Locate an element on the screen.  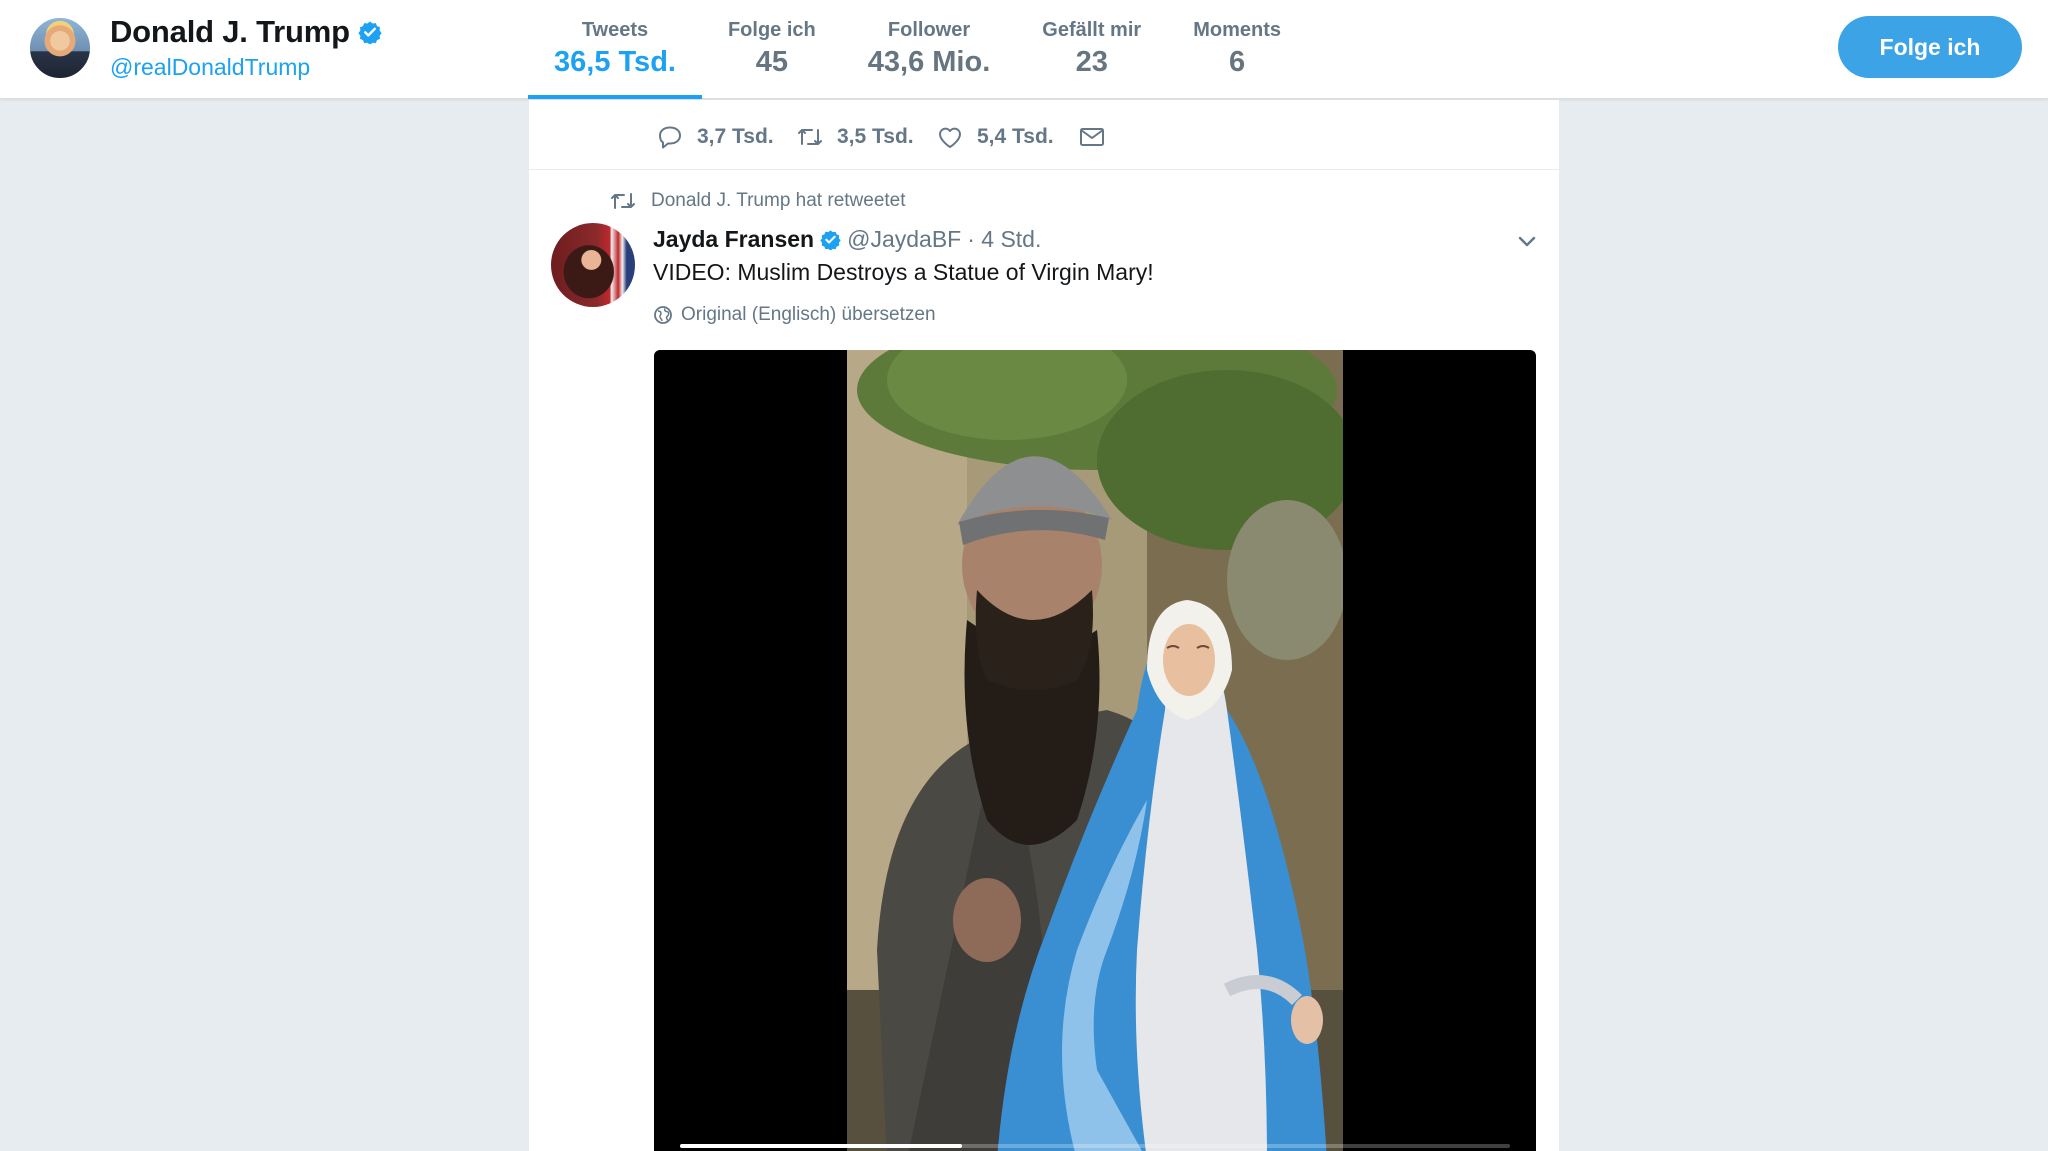
stat-moments: Moments 6 is located at coordinates (1237, 49).